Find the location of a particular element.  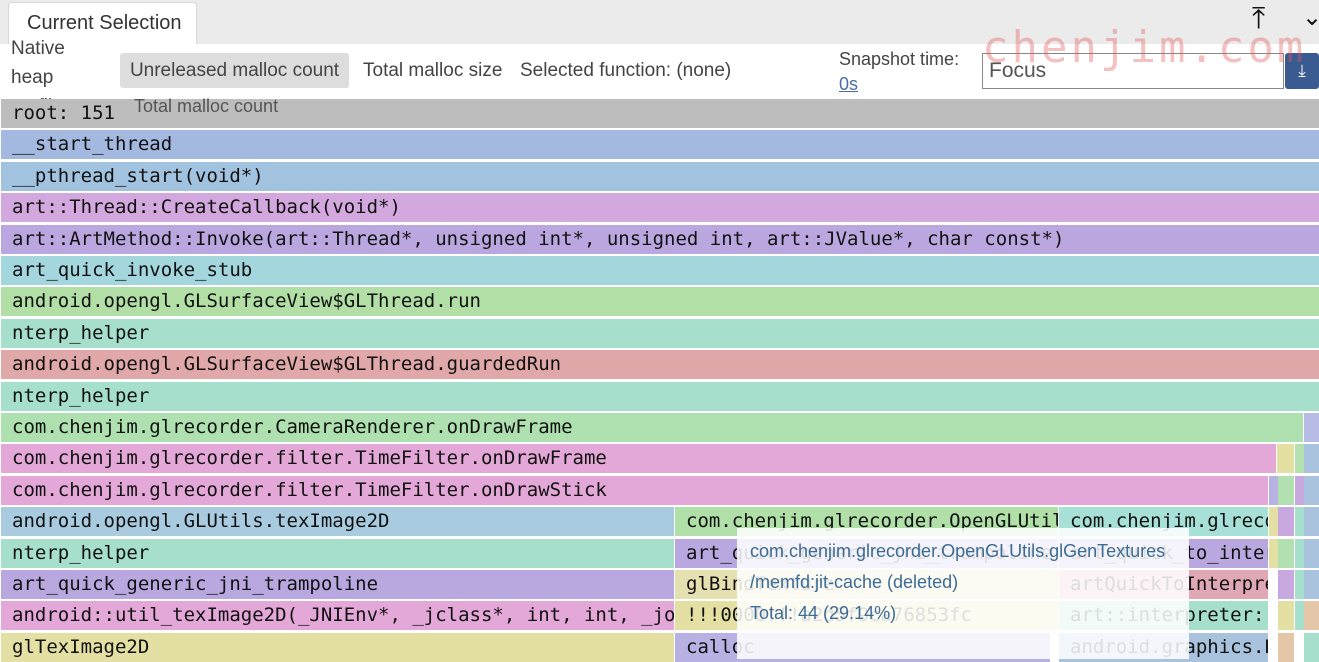

download-icon: ⤓ is located at coordinates (1302, 71).